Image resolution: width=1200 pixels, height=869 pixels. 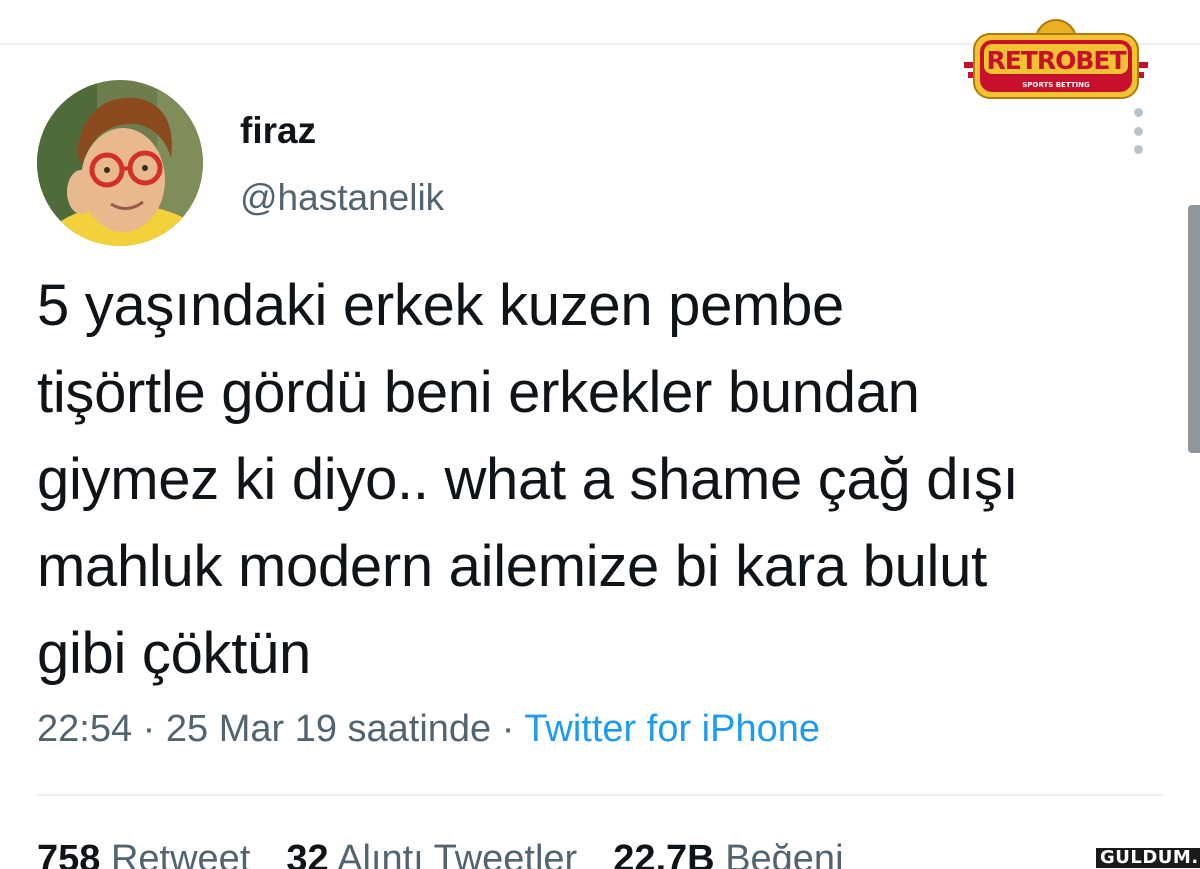 What do you see at coordinates (478, 392) in the screenshot?
I see `tweet-text-line: tişörtle gördü beni erkekler bundan` at bounding box center [478, 392].